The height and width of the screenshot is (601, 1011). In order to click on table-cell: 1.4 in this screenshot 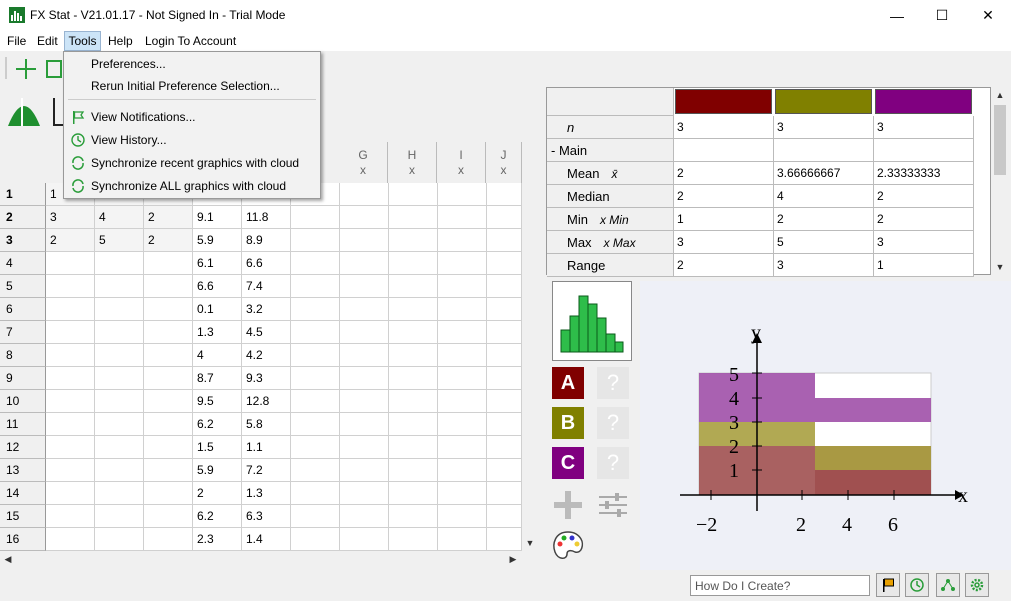, I will do `click(266, 539)`.